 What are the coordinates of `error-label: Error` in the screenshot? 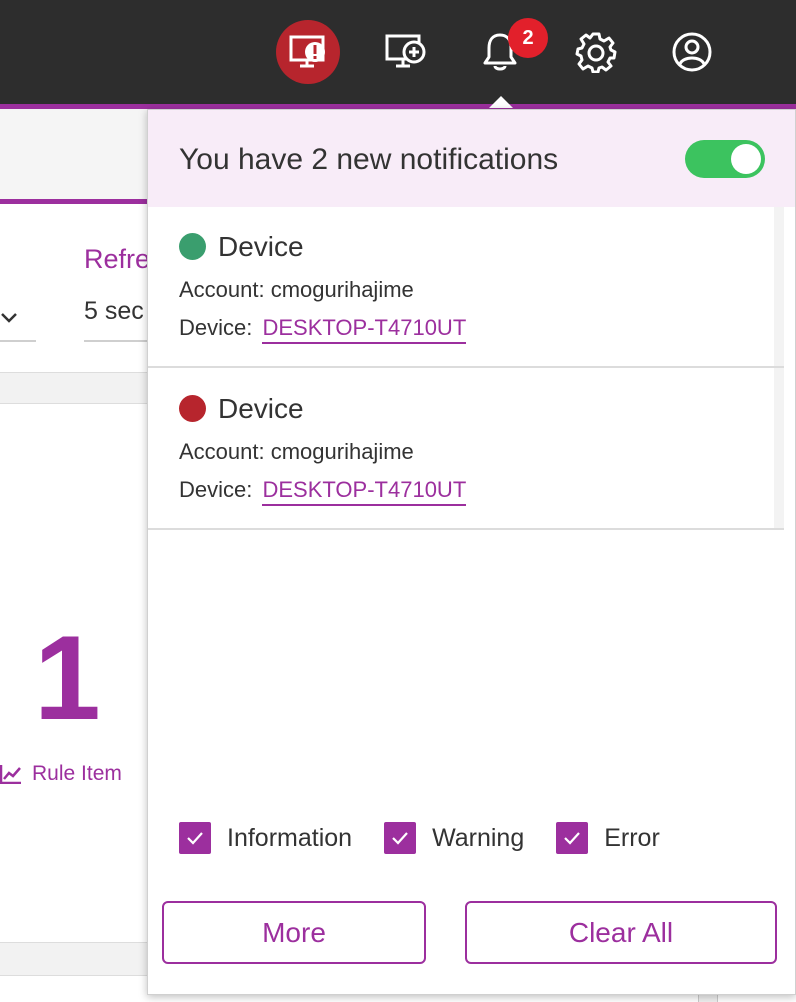 It's located at (632, 837).